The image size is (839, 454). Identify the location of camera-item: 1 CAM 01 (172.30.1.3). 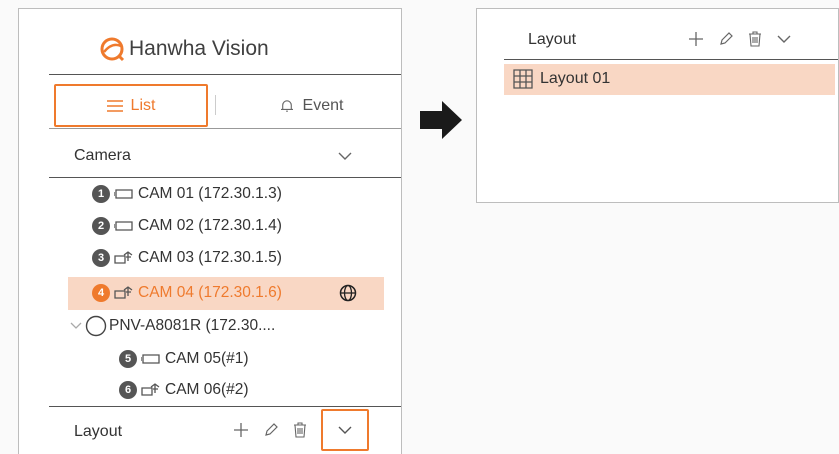
(187, 194).